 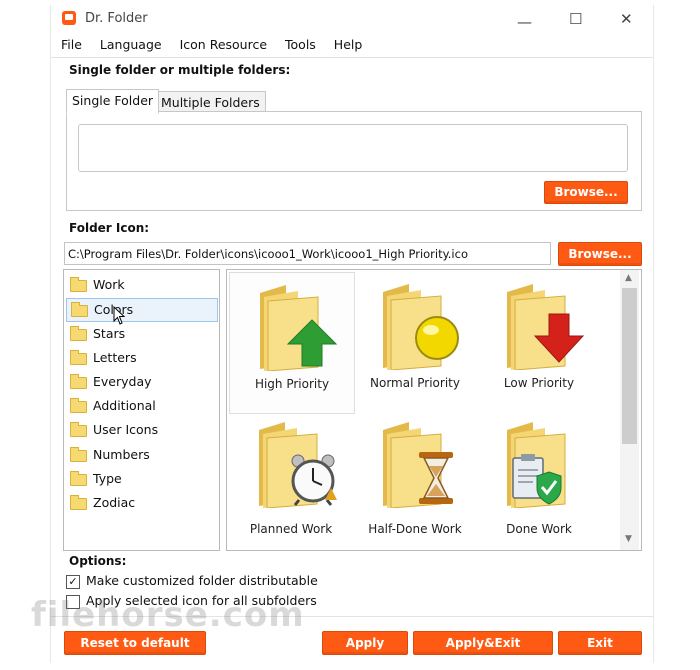 I want to click on tree-item-user-icons: User Icons, so click(x=142, y=430).